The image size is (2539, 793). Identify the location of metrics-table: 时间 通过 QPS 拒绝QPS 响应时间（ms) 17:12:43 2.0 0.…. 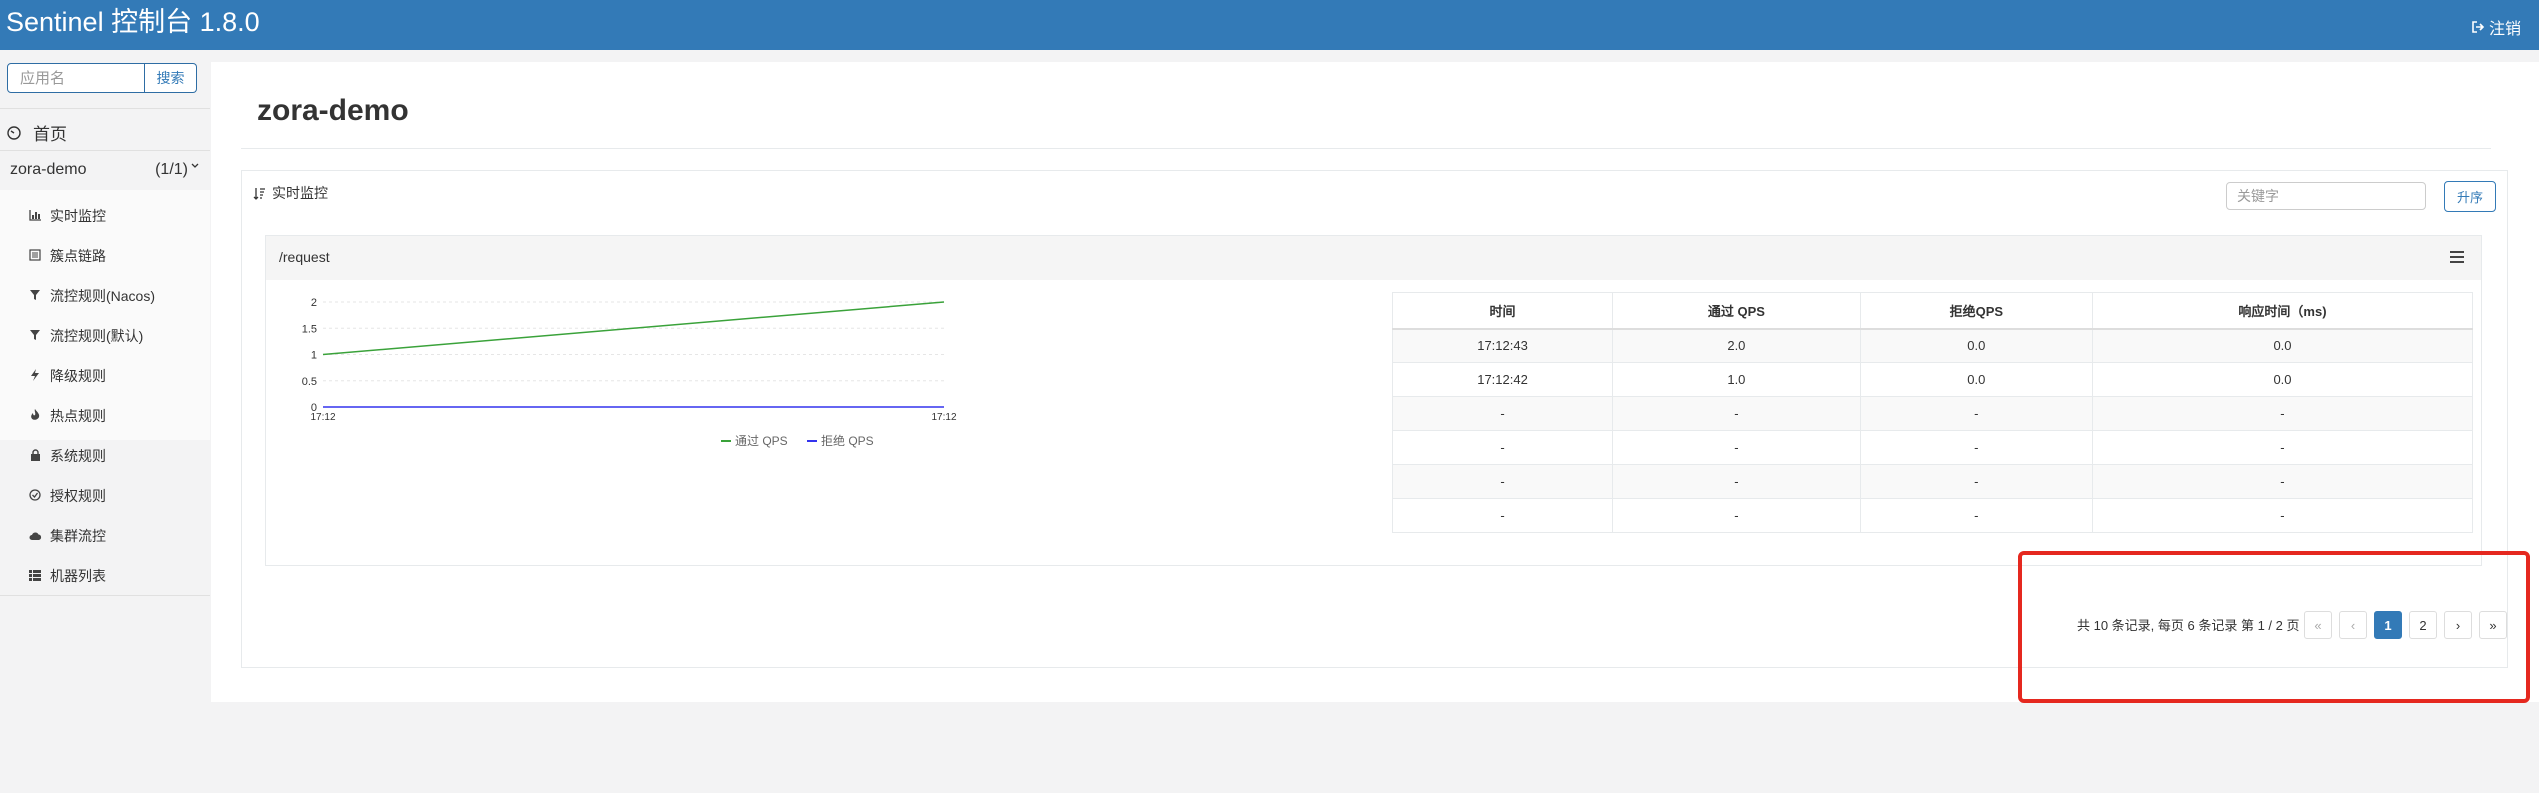
(1932, 412).